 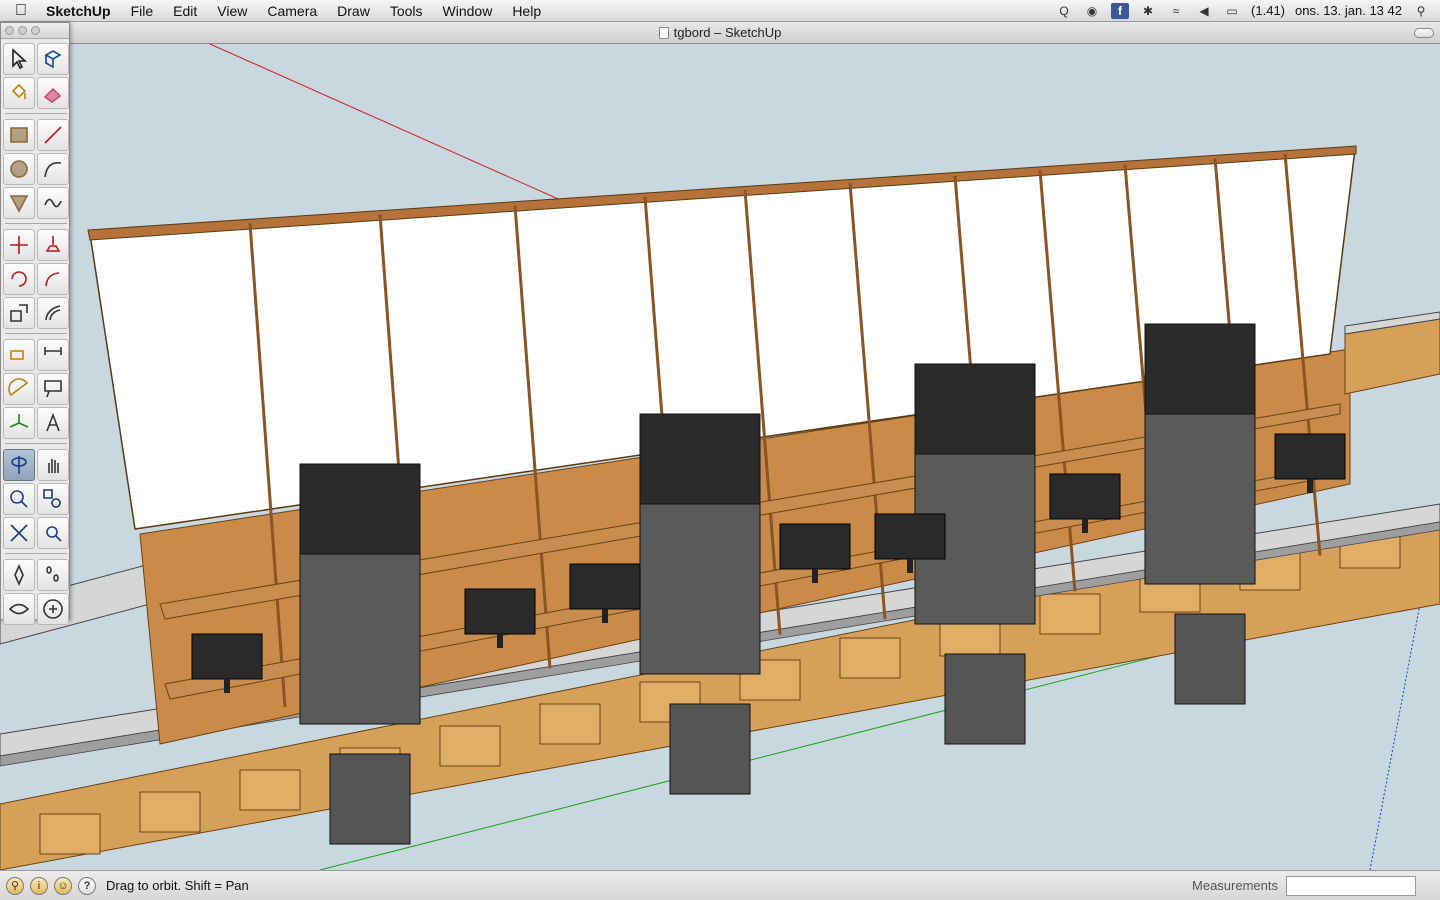 What do you see at coordinates (53, 355) in the screenshot?
I see `dimension-tool-button` at bounding box center [53, 355].